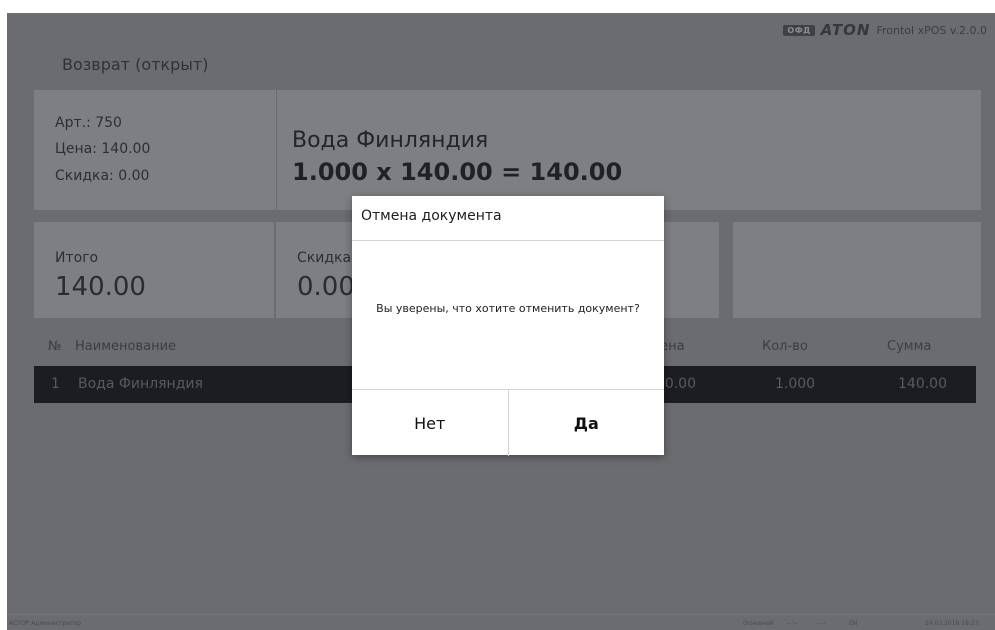  Describe the element at coordinates (430, 423) in the screenshot. I see `no-button: Нет` at that location.